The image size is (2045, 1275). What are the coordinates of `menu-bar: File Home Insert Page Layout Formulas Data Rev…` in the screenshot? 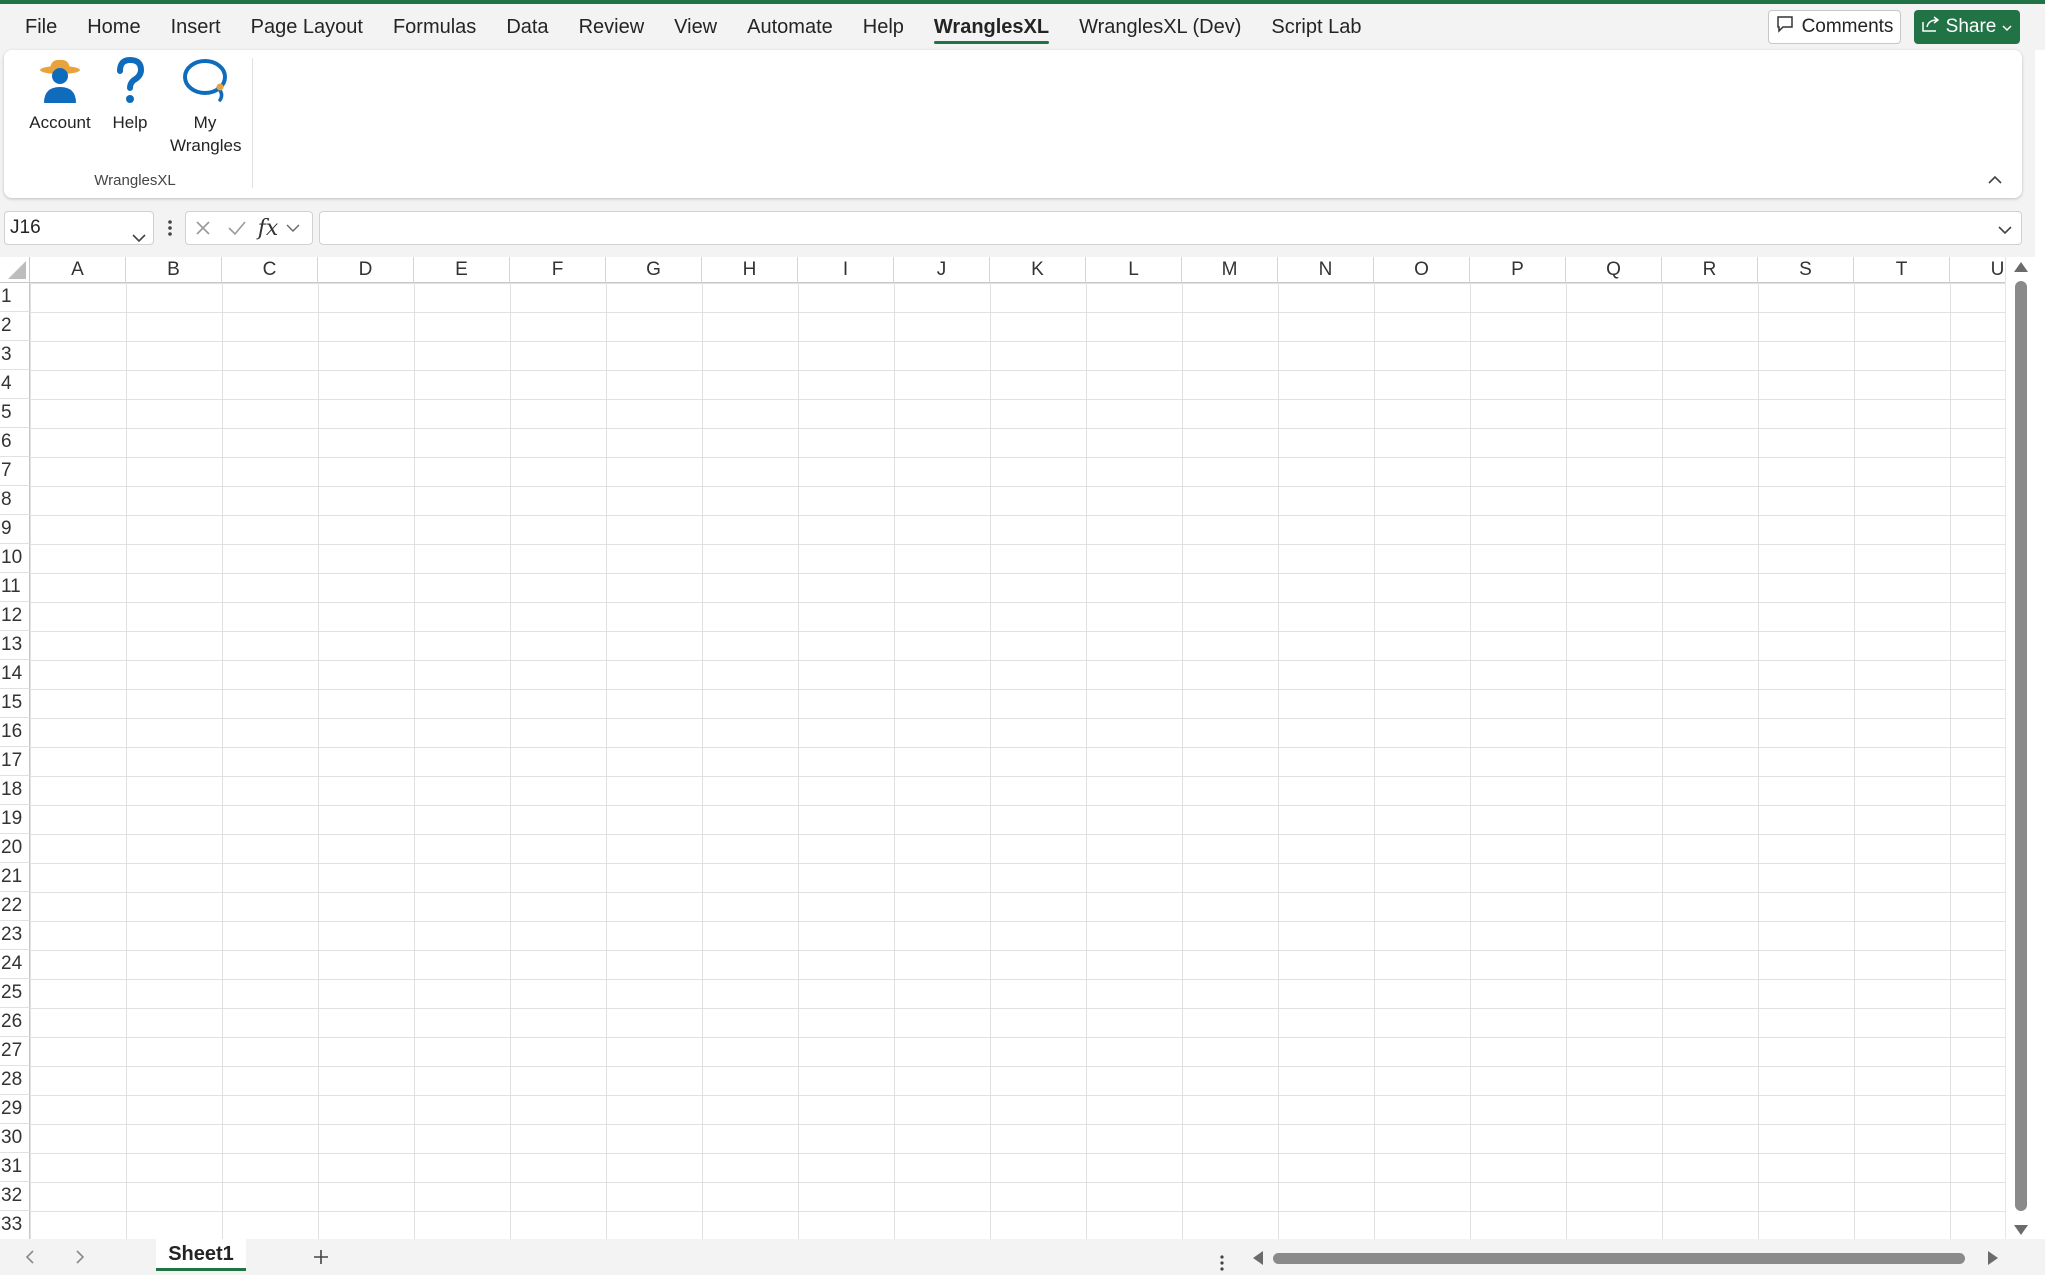 It's located at (1022, 27).